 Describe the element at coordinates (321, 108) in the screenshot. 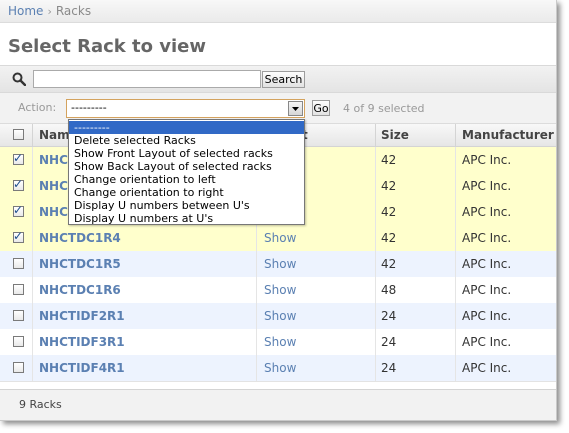

I see `go-button: Go` at that location.